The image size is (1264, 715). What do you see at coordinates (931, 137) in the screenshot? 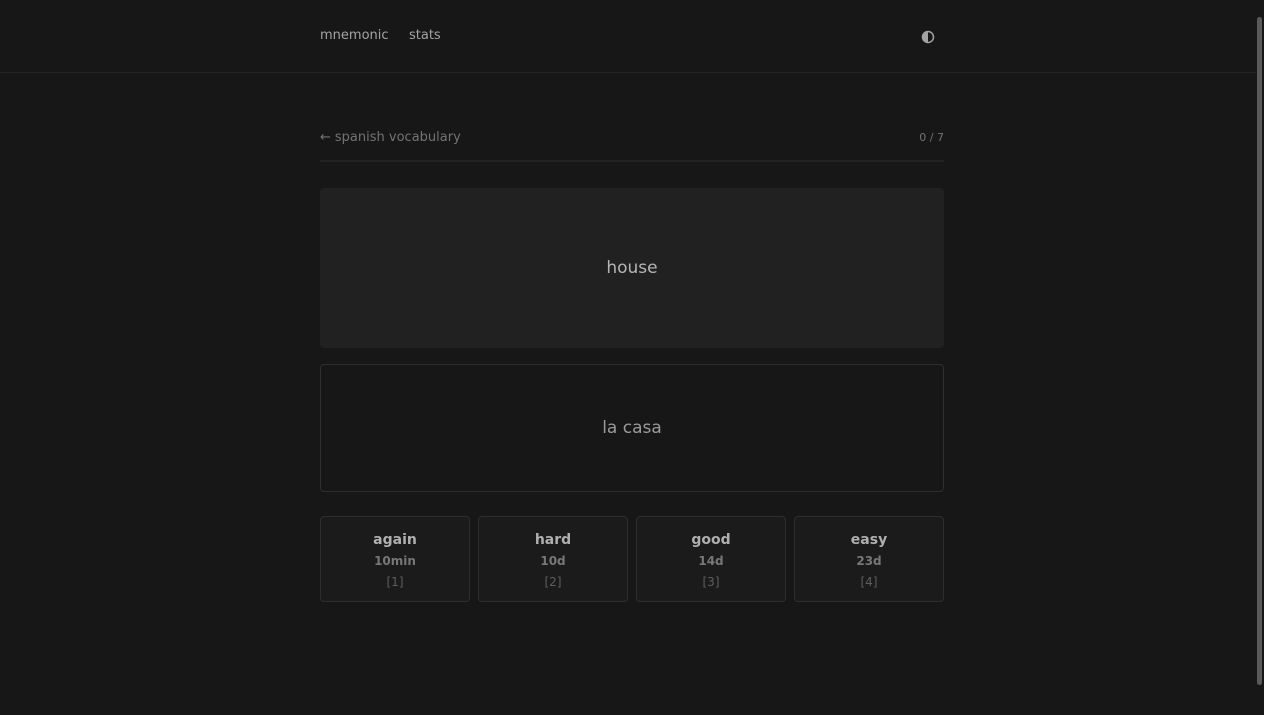
I see `progress-count: 0 / 7` at bounding box center [931, 137].